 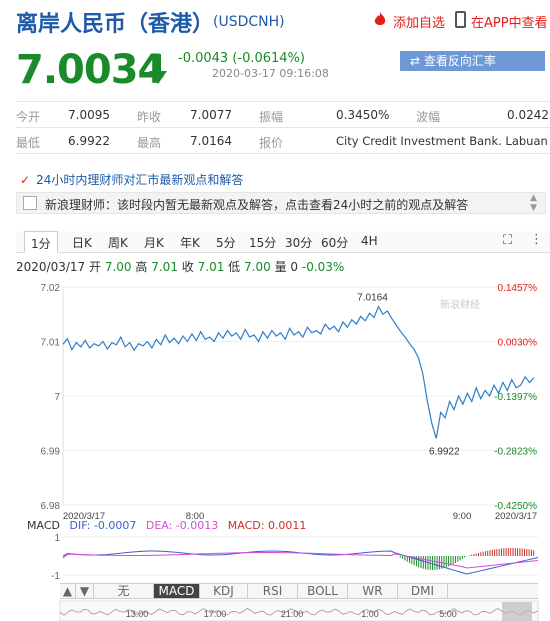 I want to click on macd-dea-line, so click(x=300, y=560).